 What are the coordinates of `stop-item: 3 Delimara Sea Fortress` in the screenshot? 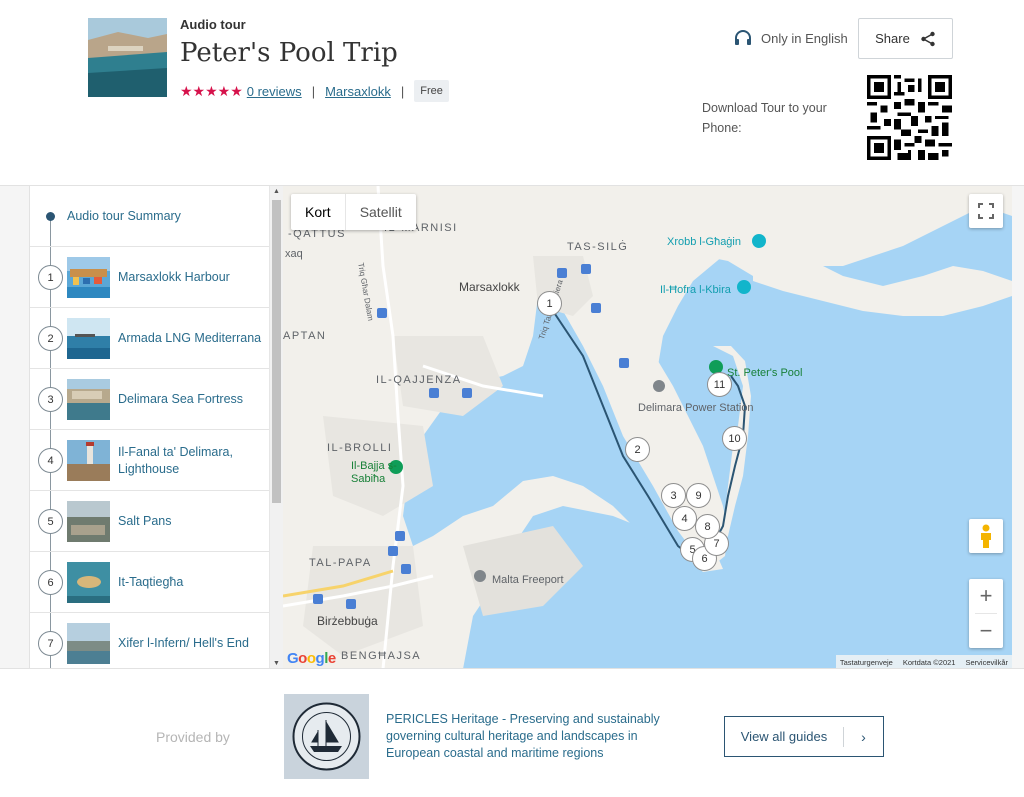 It's located at (149, 399).